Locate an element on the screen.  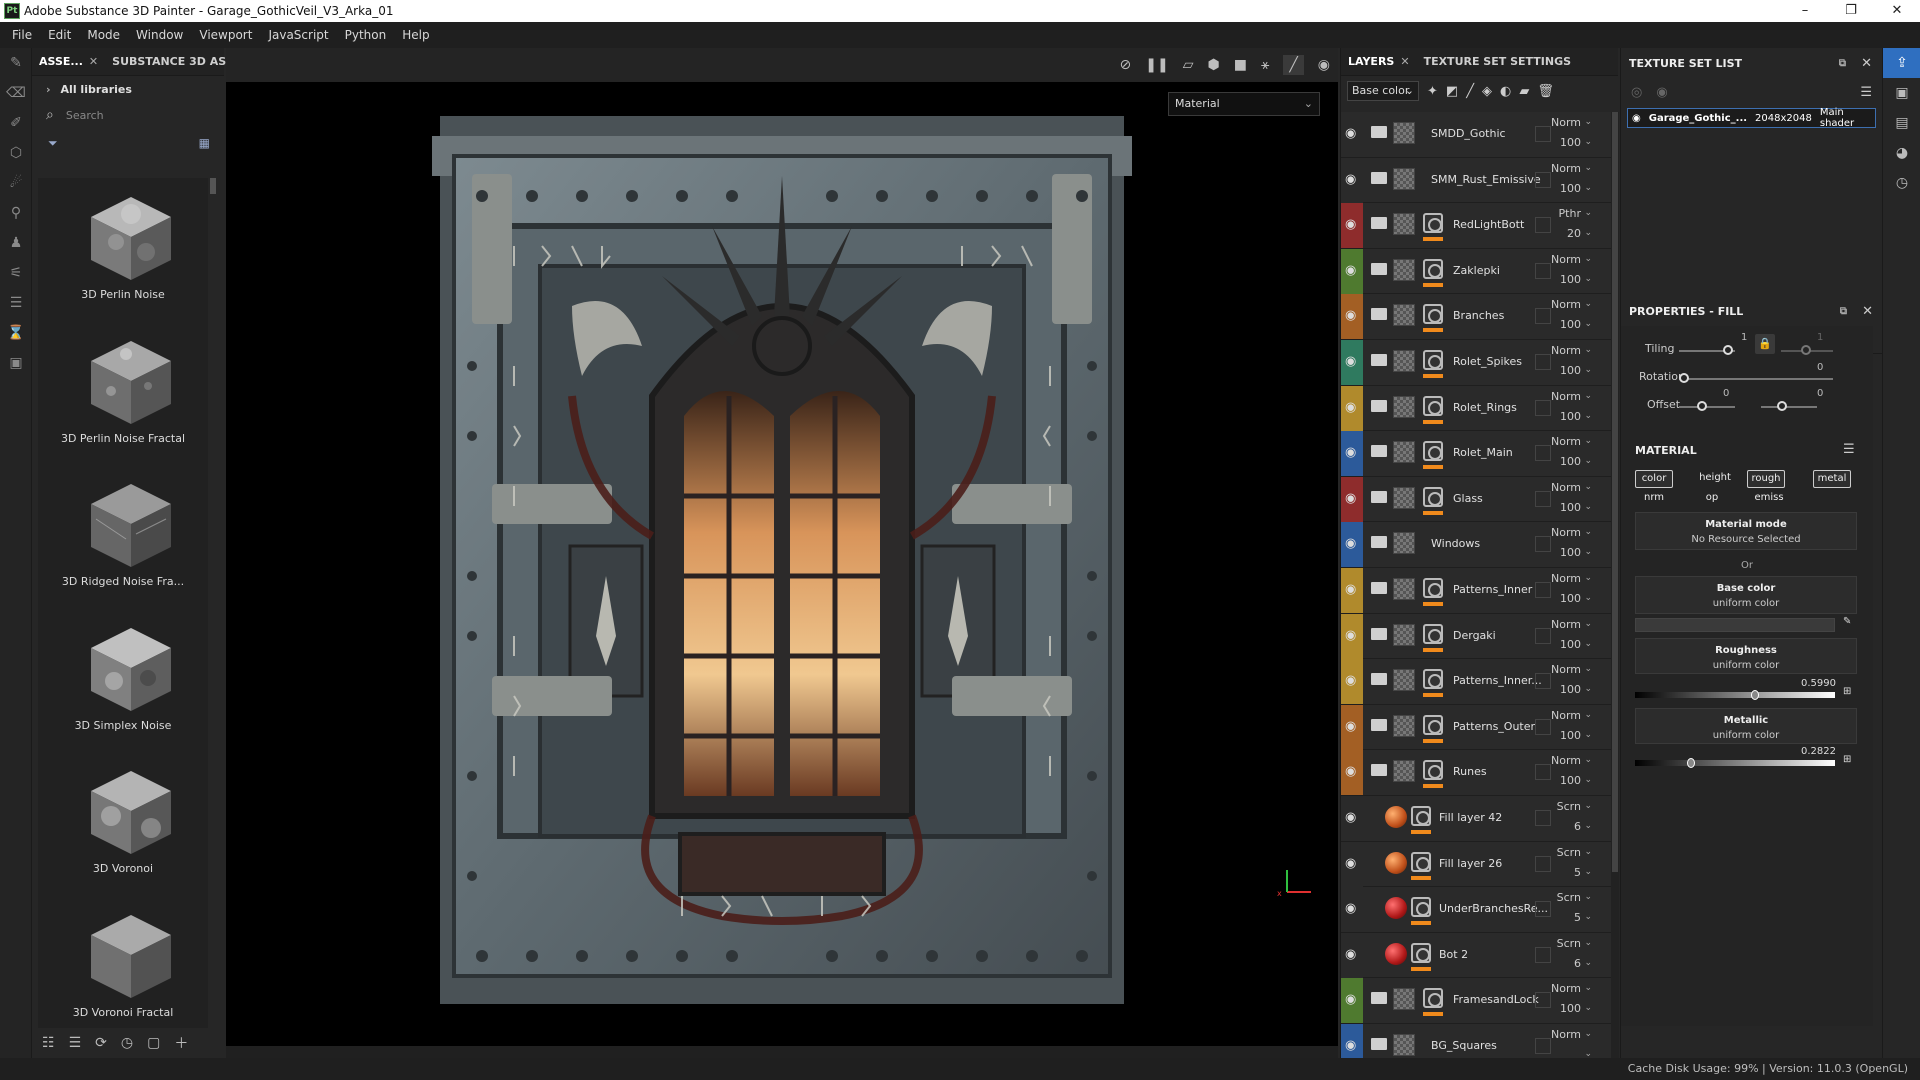
metallic-slider-handle is located at coordinates (1691, 763).